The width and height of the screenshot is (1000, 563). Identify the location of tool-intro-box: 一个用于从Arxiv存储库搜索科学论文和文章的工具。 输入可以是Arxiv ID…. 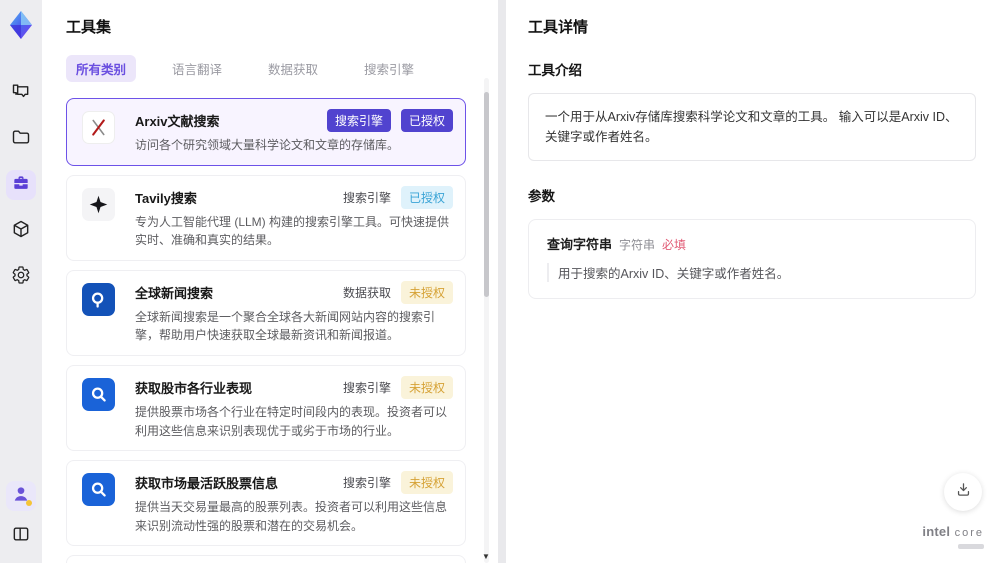
(752, 127).